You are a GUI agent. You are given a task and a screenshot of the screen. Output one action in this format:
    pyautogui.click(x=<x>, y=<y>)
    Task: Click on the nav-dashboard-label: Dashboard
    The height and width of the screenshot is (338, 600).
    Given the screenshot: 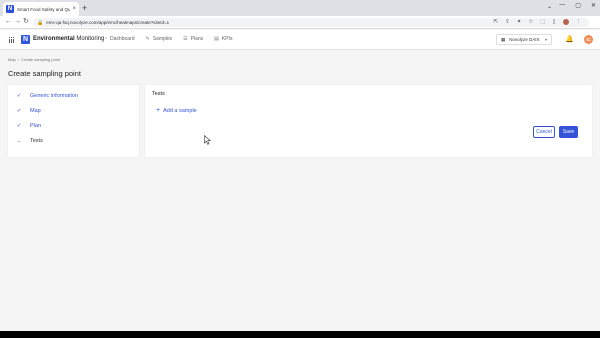 What is the action you would take?
    pyautogui.click(x=122, y=39)
    